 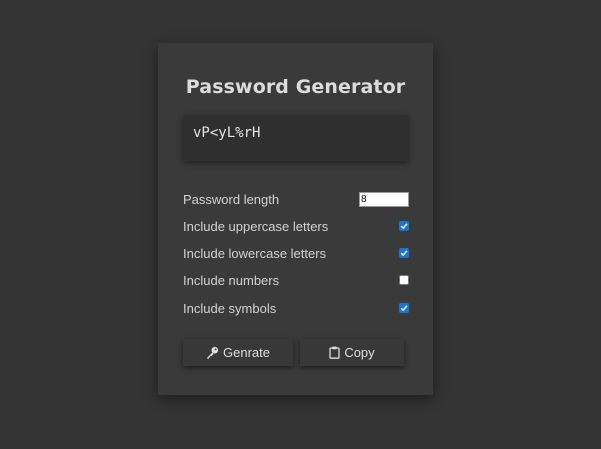 I want to click on key-icon, so click(x=212, y=352).